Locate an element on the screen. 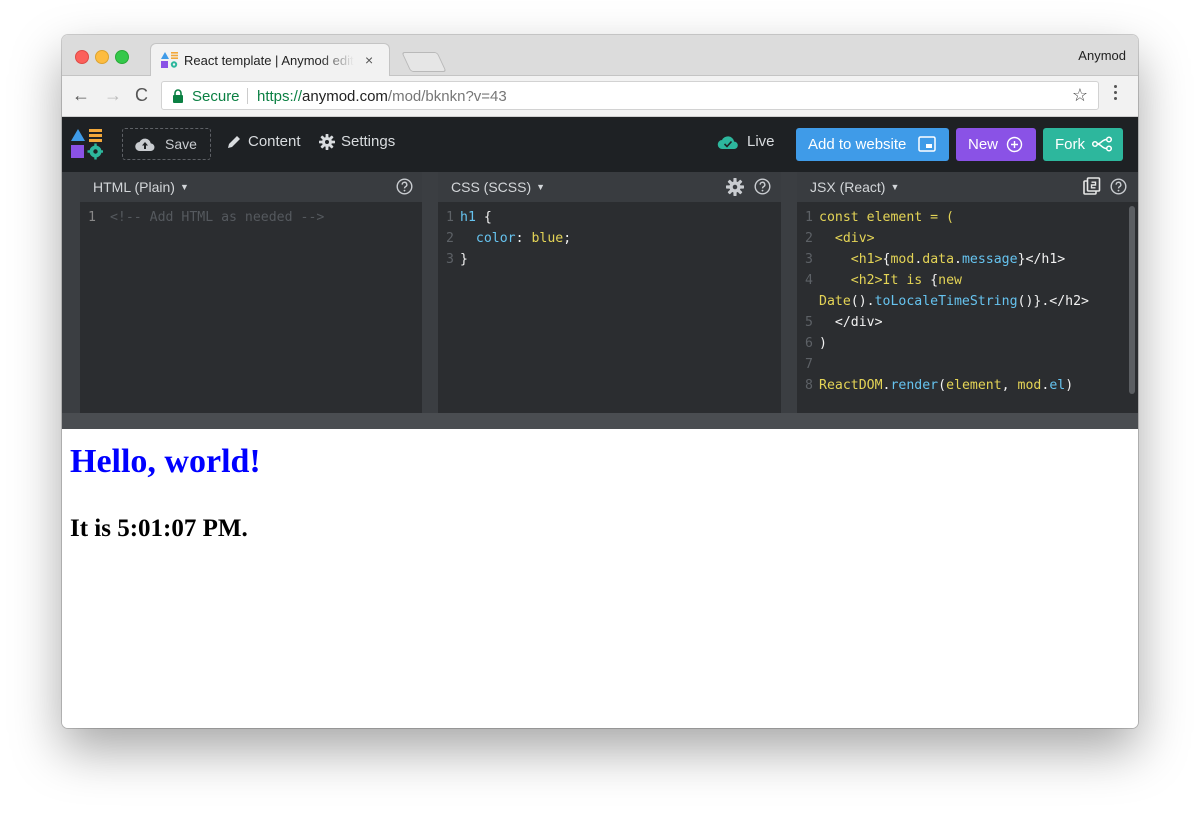  line-number: 5 is located at coordinates (809, 322).